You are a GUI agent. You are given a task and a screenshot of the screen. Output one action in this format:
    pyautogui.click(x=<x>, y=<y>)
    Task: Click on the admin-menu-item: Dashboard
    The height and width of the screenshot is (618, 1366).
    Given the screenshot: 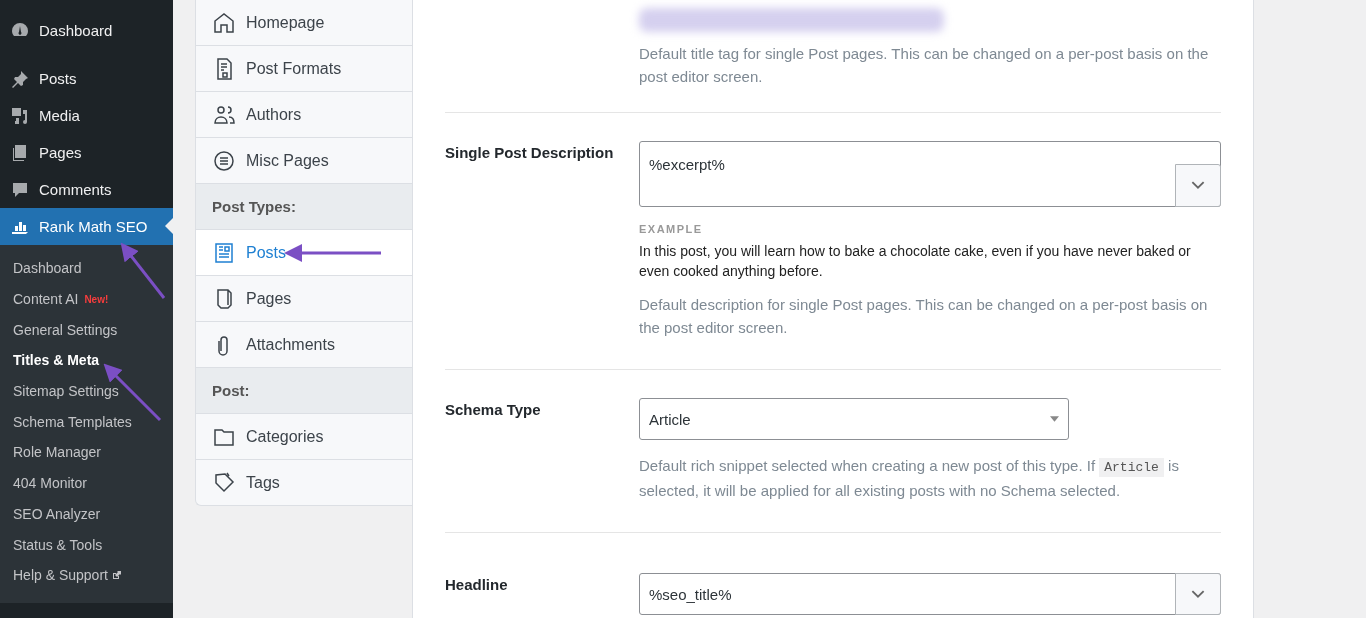 What is the action you would take?
    pyautogui.click(x=86, y=30)
    